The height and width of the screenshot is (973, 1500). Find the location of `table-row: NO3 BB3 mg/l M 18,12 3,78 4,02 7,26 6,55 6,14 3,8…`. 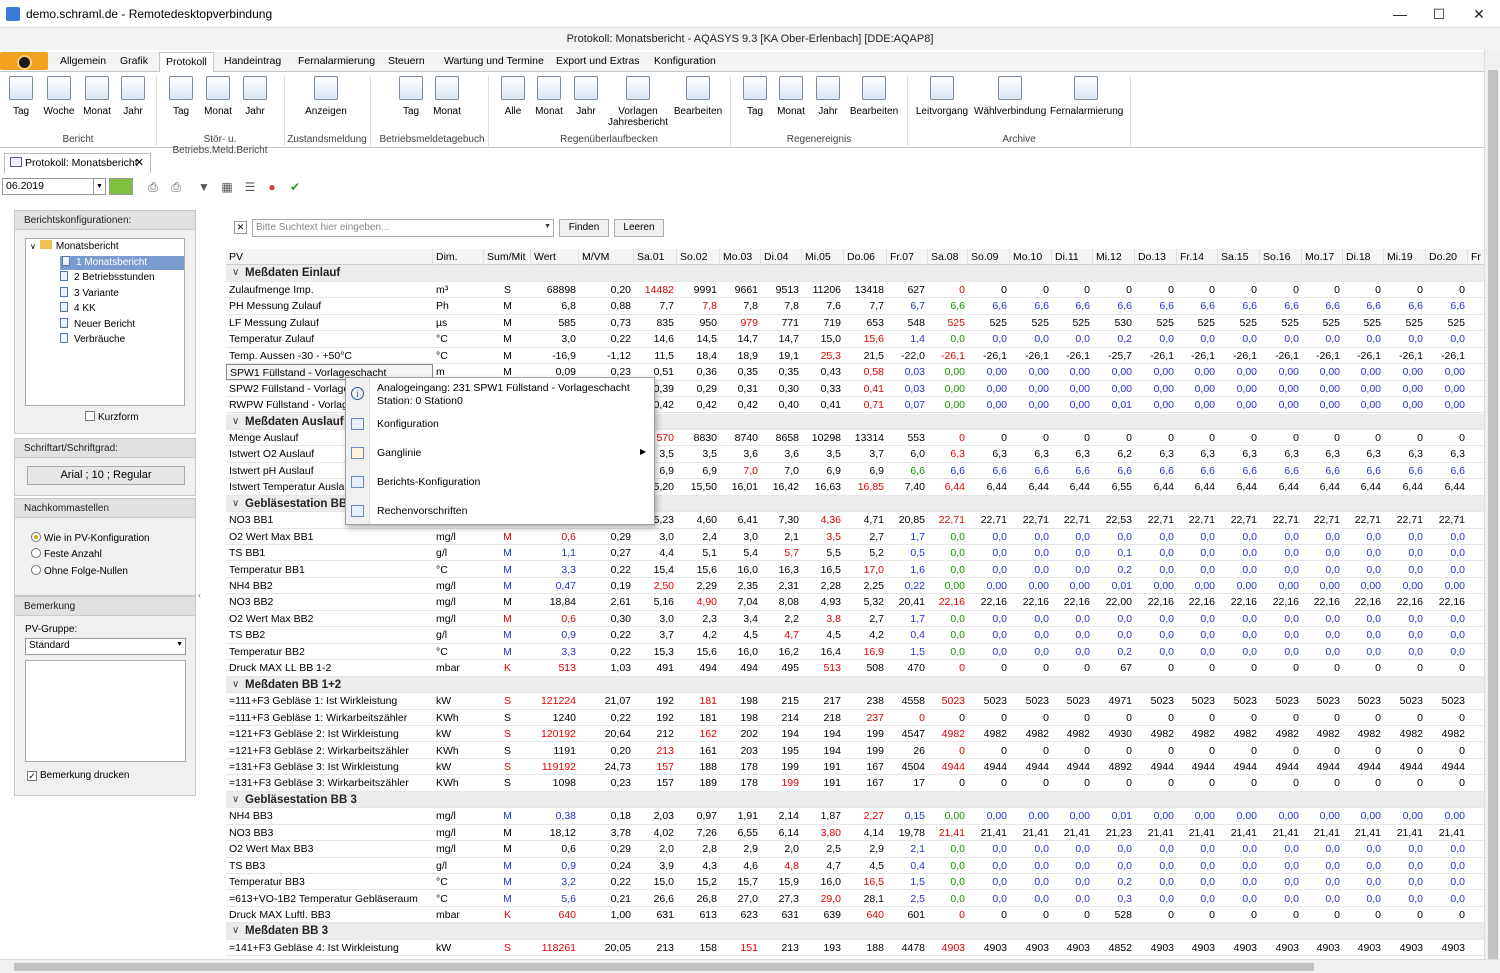

table-row: NO3 BB3 mg/l M 18,12 3,78 4,02 7,26 6,55 6,14 3,8… is located at coordinates (855, 833).